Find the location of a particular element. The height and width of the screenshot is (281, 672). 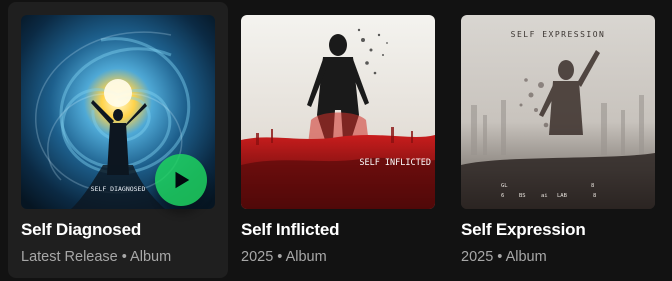

play-icon is located at coordinates (182, 180).